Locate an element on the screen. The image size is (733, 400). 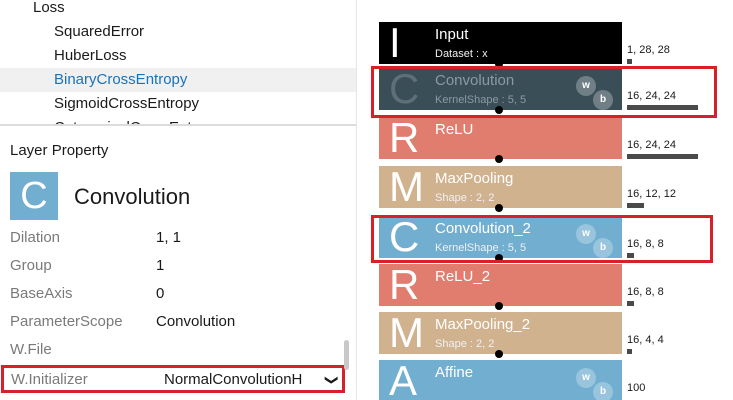
layer-node: M MaxPooling Shape : 2, 2 is located at coordinates (500, 186).